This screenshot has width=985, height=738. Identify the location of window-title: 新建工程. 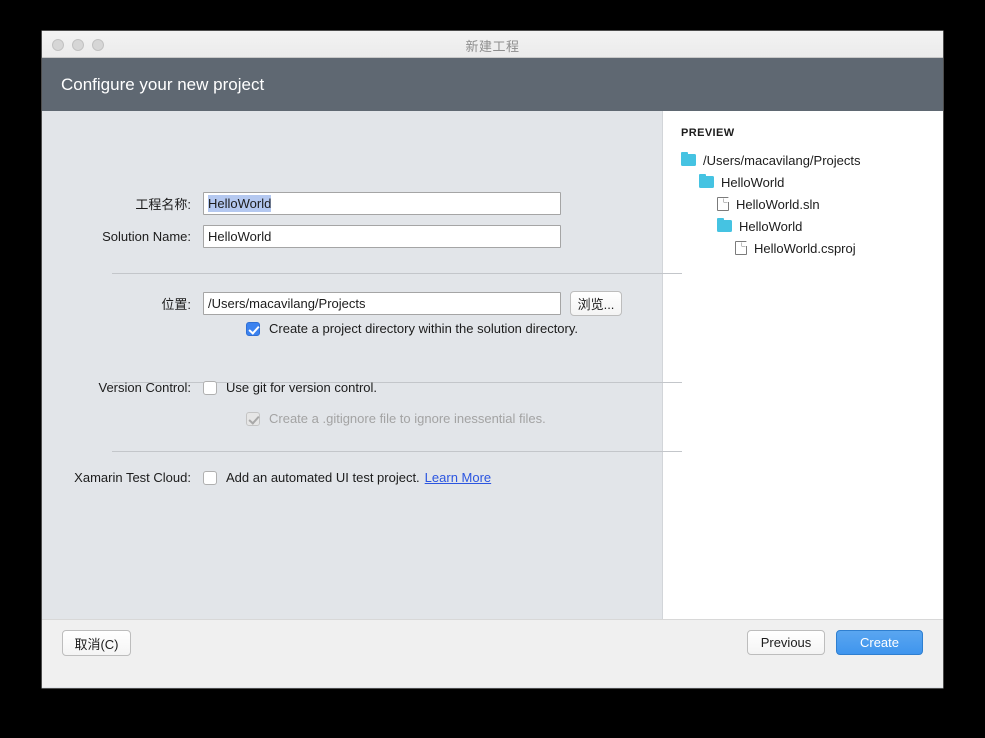
(492, 46).